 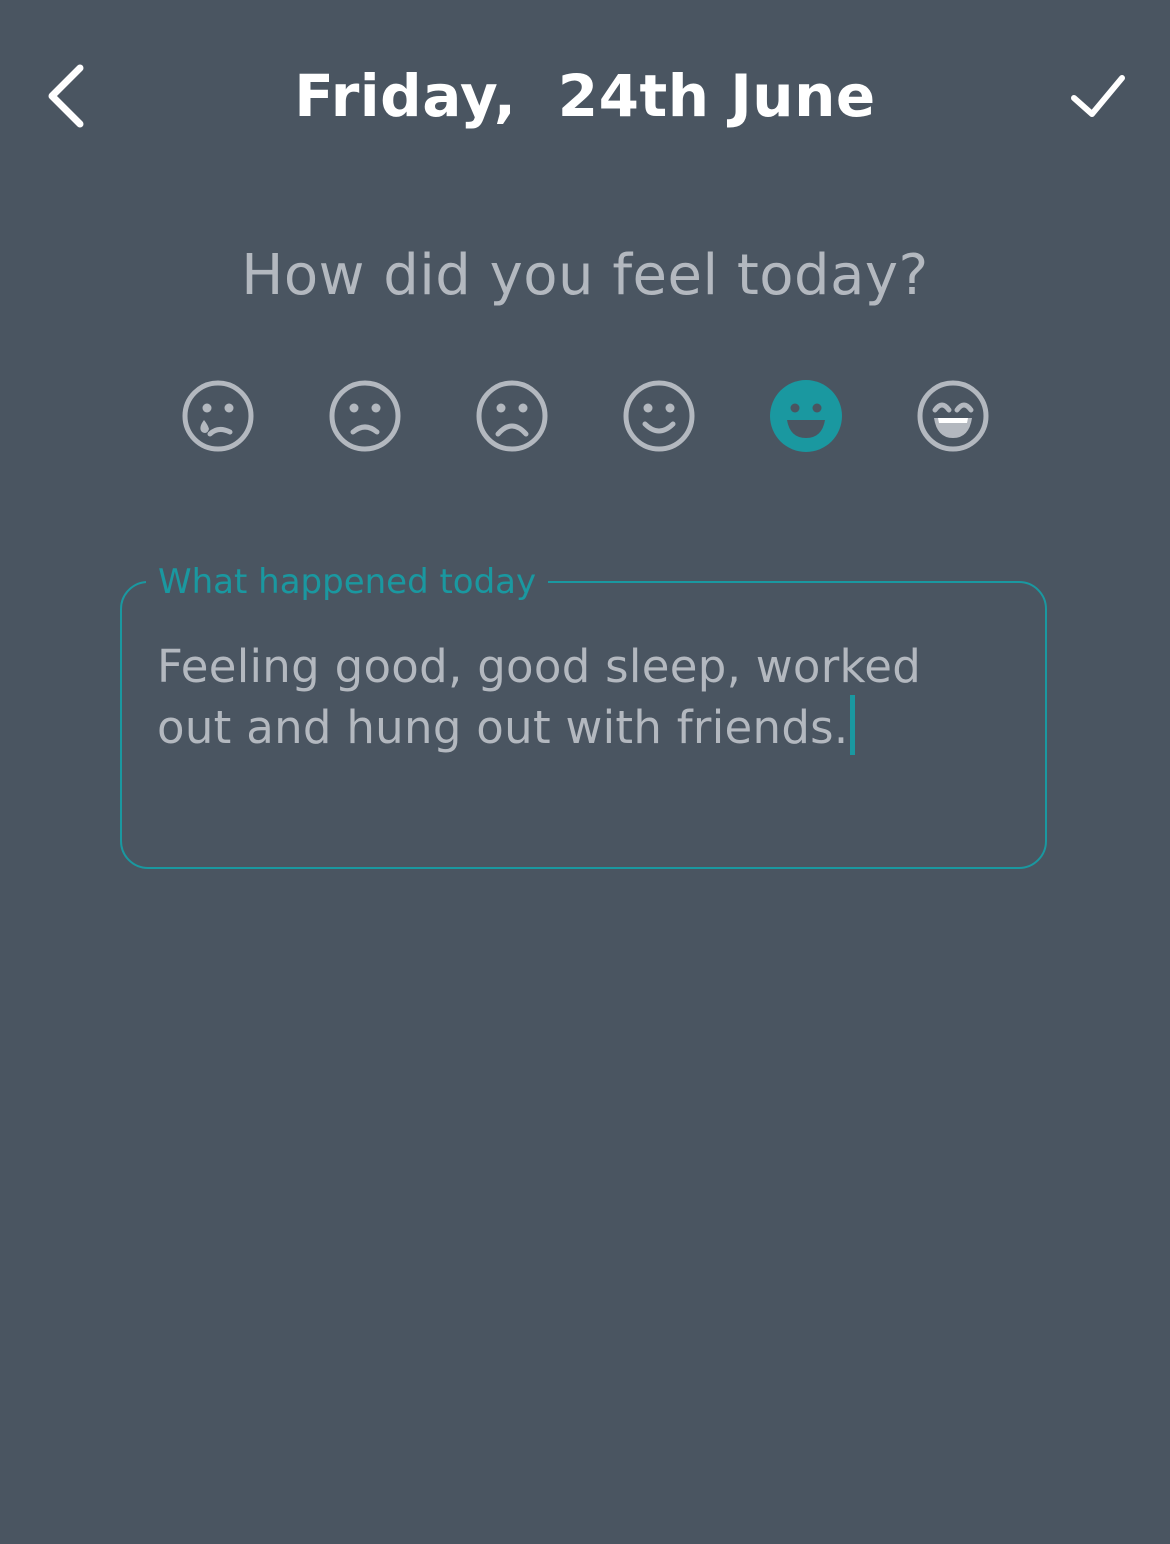 What do you see at coordinates (539, 666) in the screenshot?
I see `journal-entry-line-1: Feeling good, good sleep, worked` at bounding box center [539, 666].